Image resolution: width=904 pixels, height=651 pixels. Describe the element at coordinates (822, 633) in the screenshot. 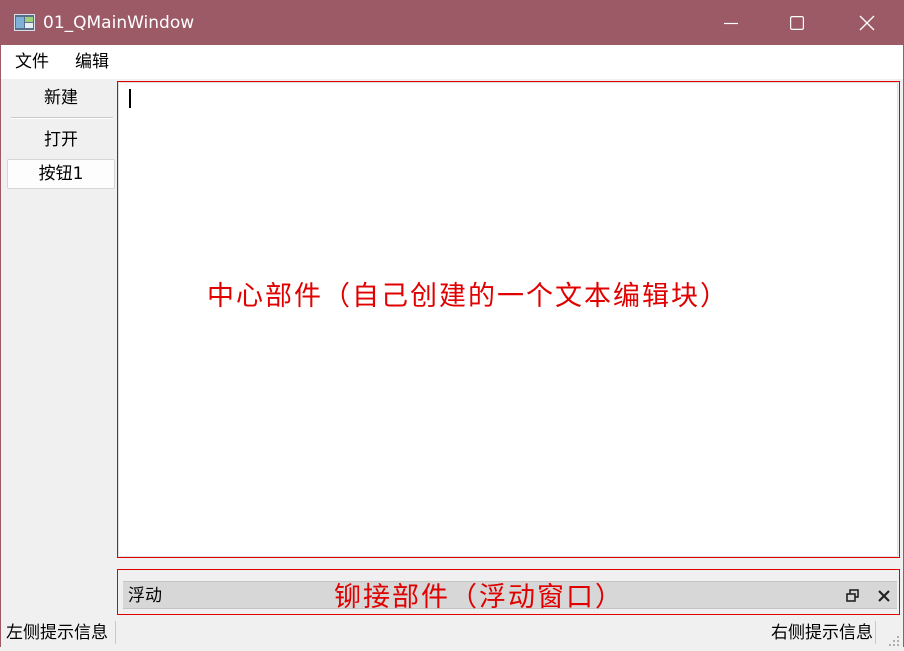

I see `status-right-message: 右侧提示信息` at that location.